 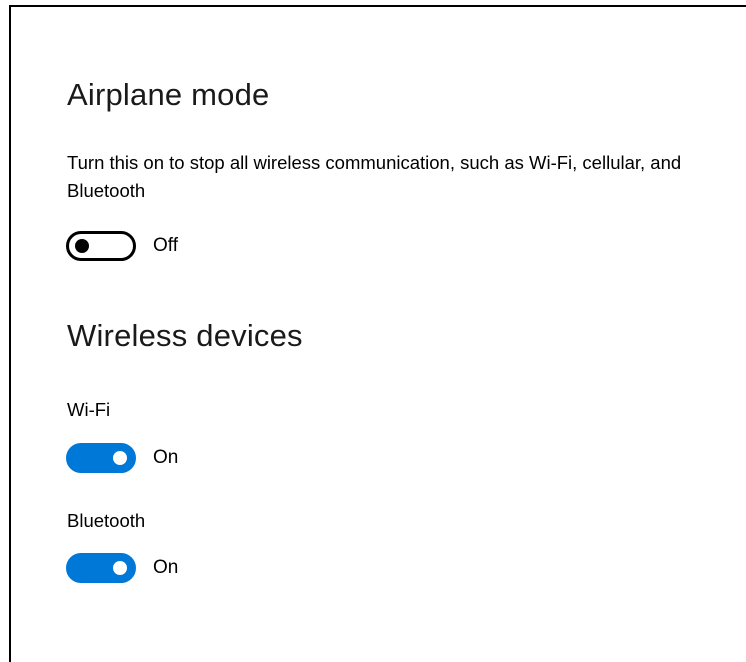 I want to click on wifi-state-label: On, so click(x=166, y=457).